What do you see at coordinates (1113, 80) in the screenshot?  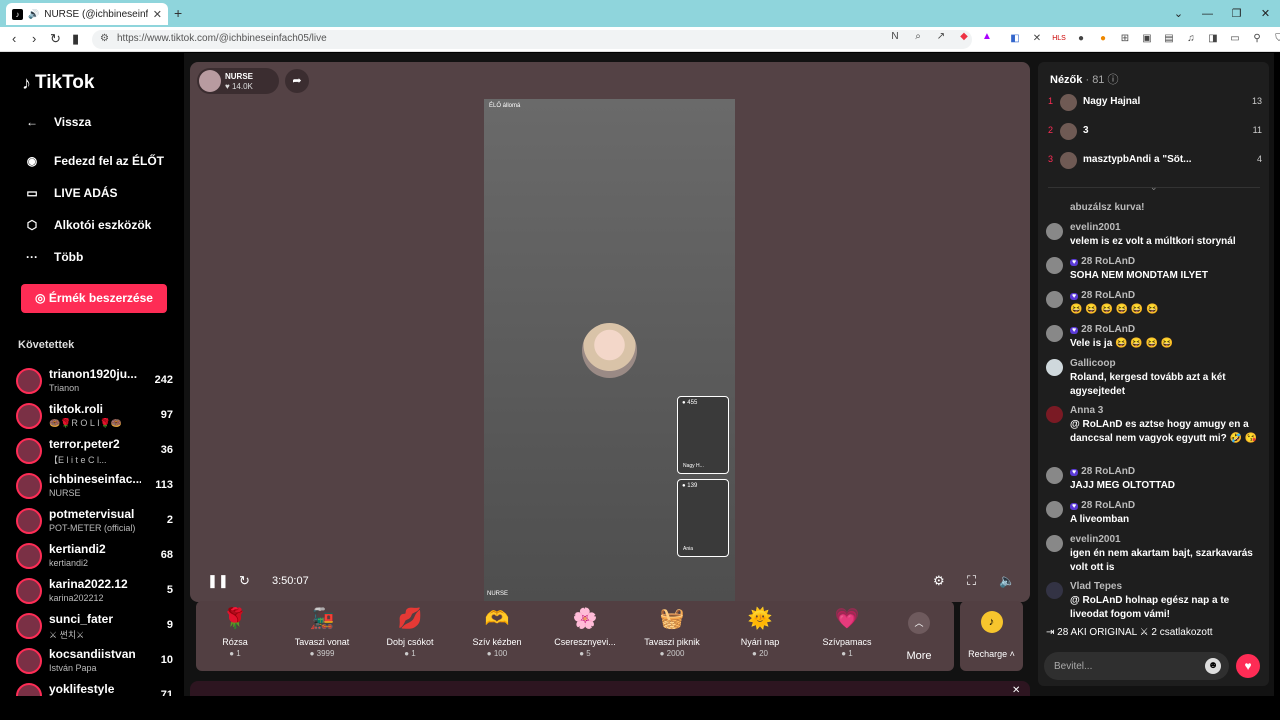 I see `help-icon: ⓘ` at bounding box center [1113, 80].